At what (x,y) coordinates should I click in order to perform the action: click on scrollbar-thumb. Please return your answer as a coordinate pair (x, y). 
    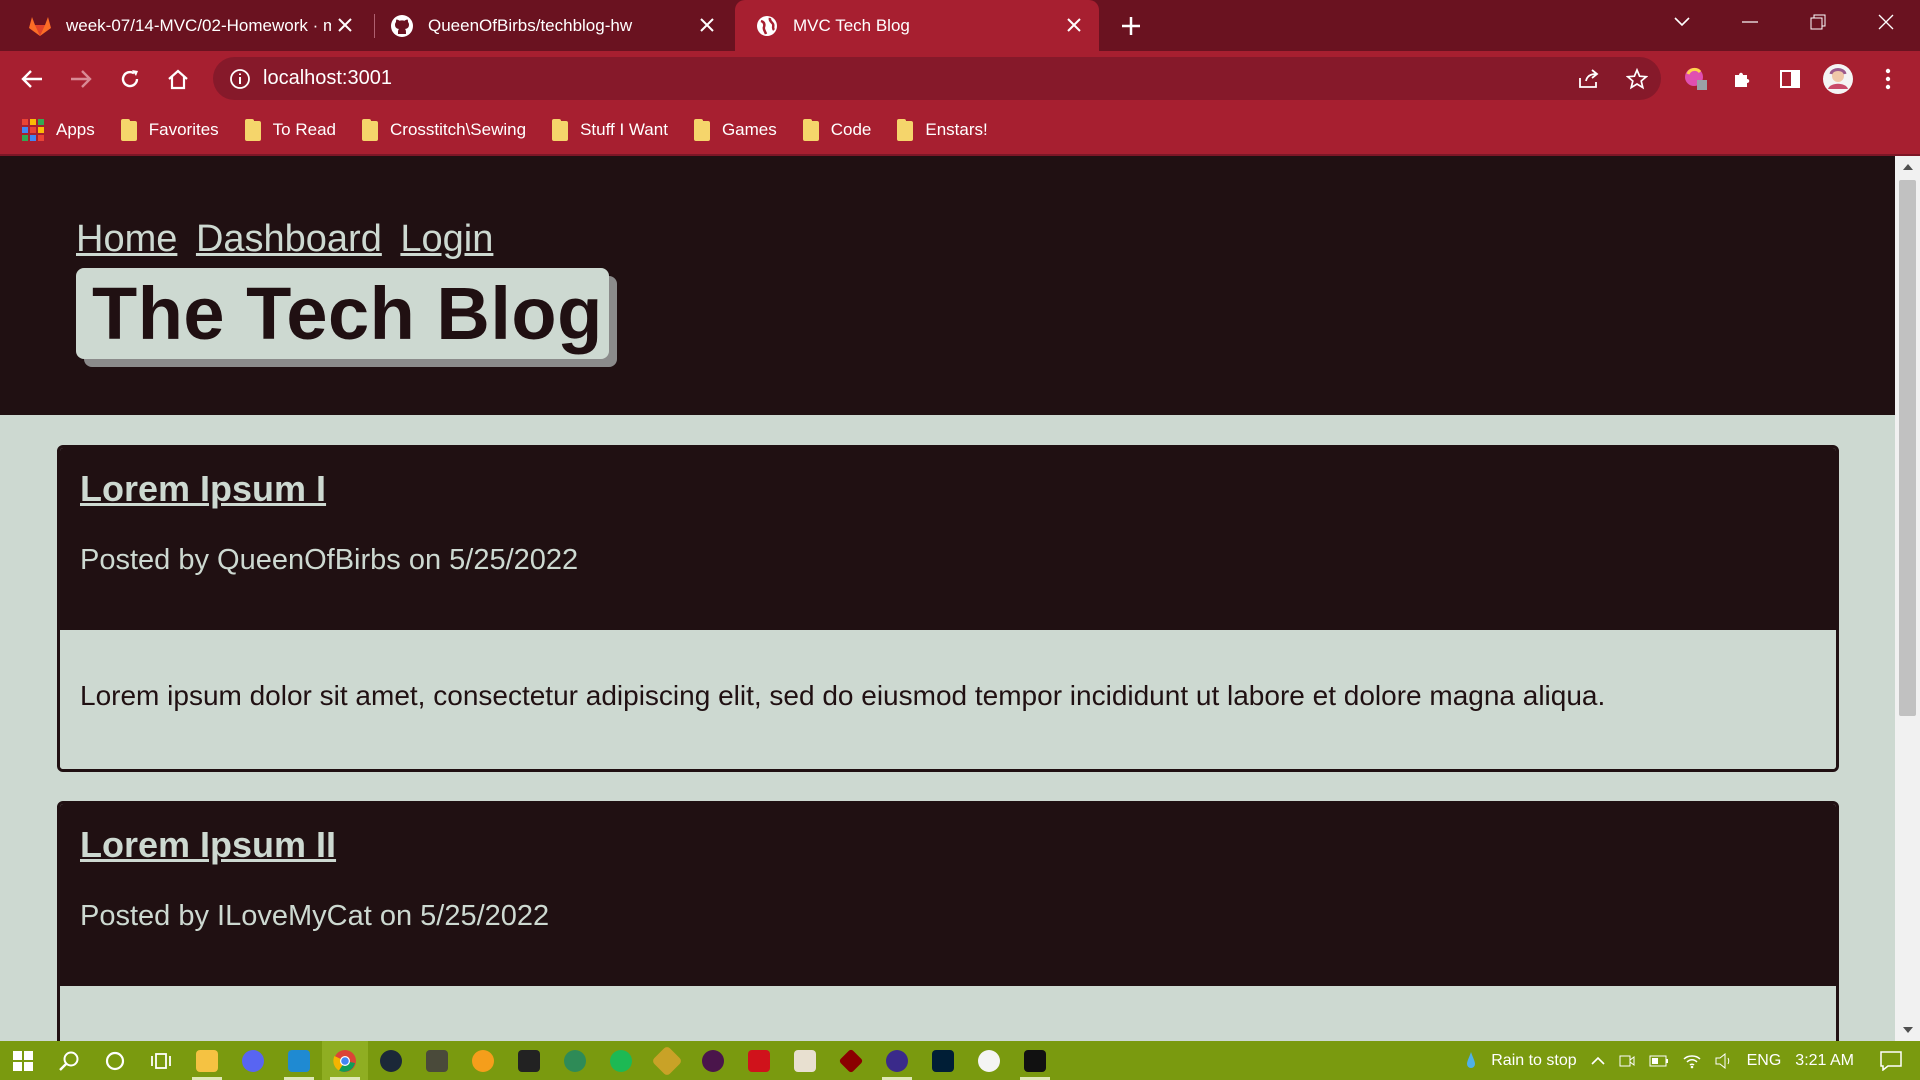
    Looking at the image, I should click on (1907, 448).